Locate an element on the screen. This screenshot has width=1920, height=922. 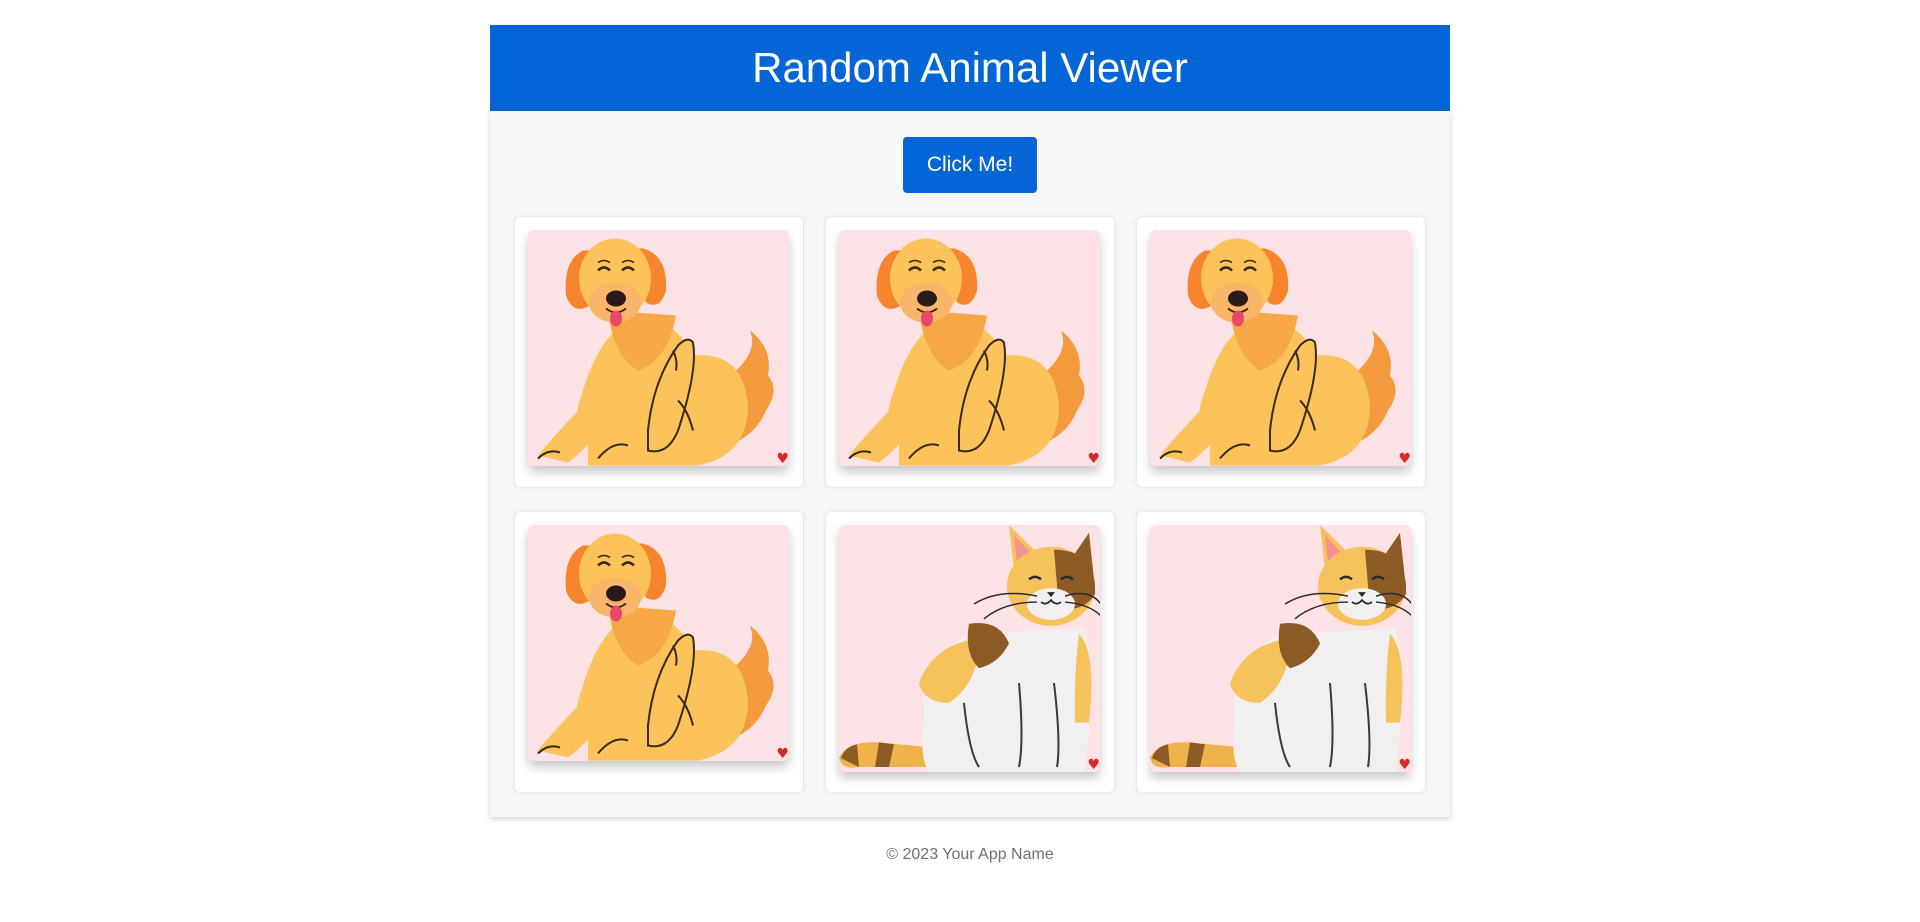
app-header: Random Animal Viewer is located at coordinates (970, 68).